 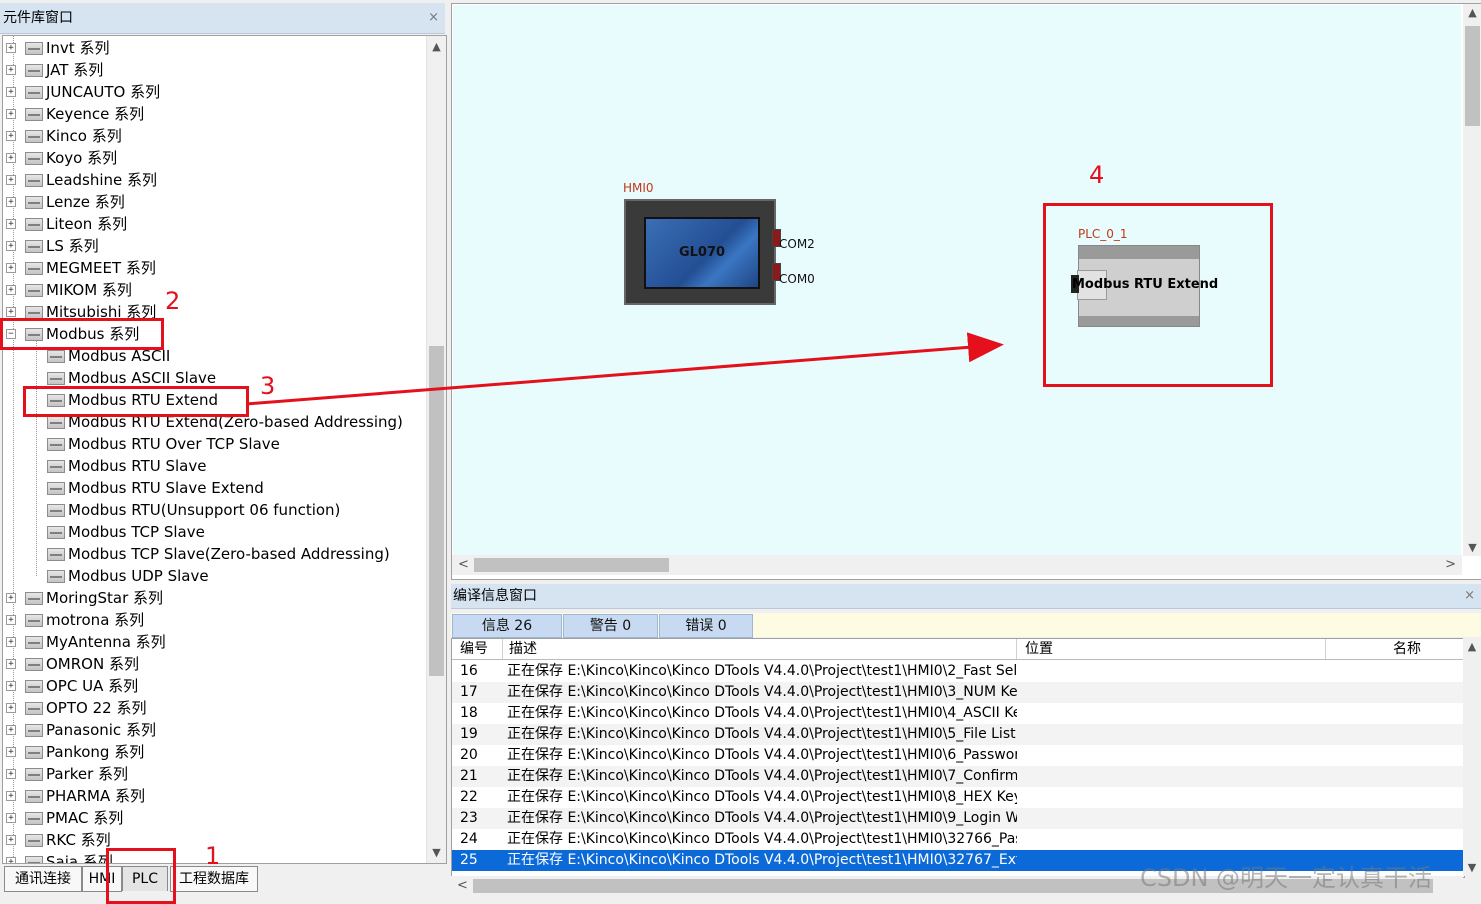 I want to click on hmi-model-label: GL070, so click(x=702, y=252).